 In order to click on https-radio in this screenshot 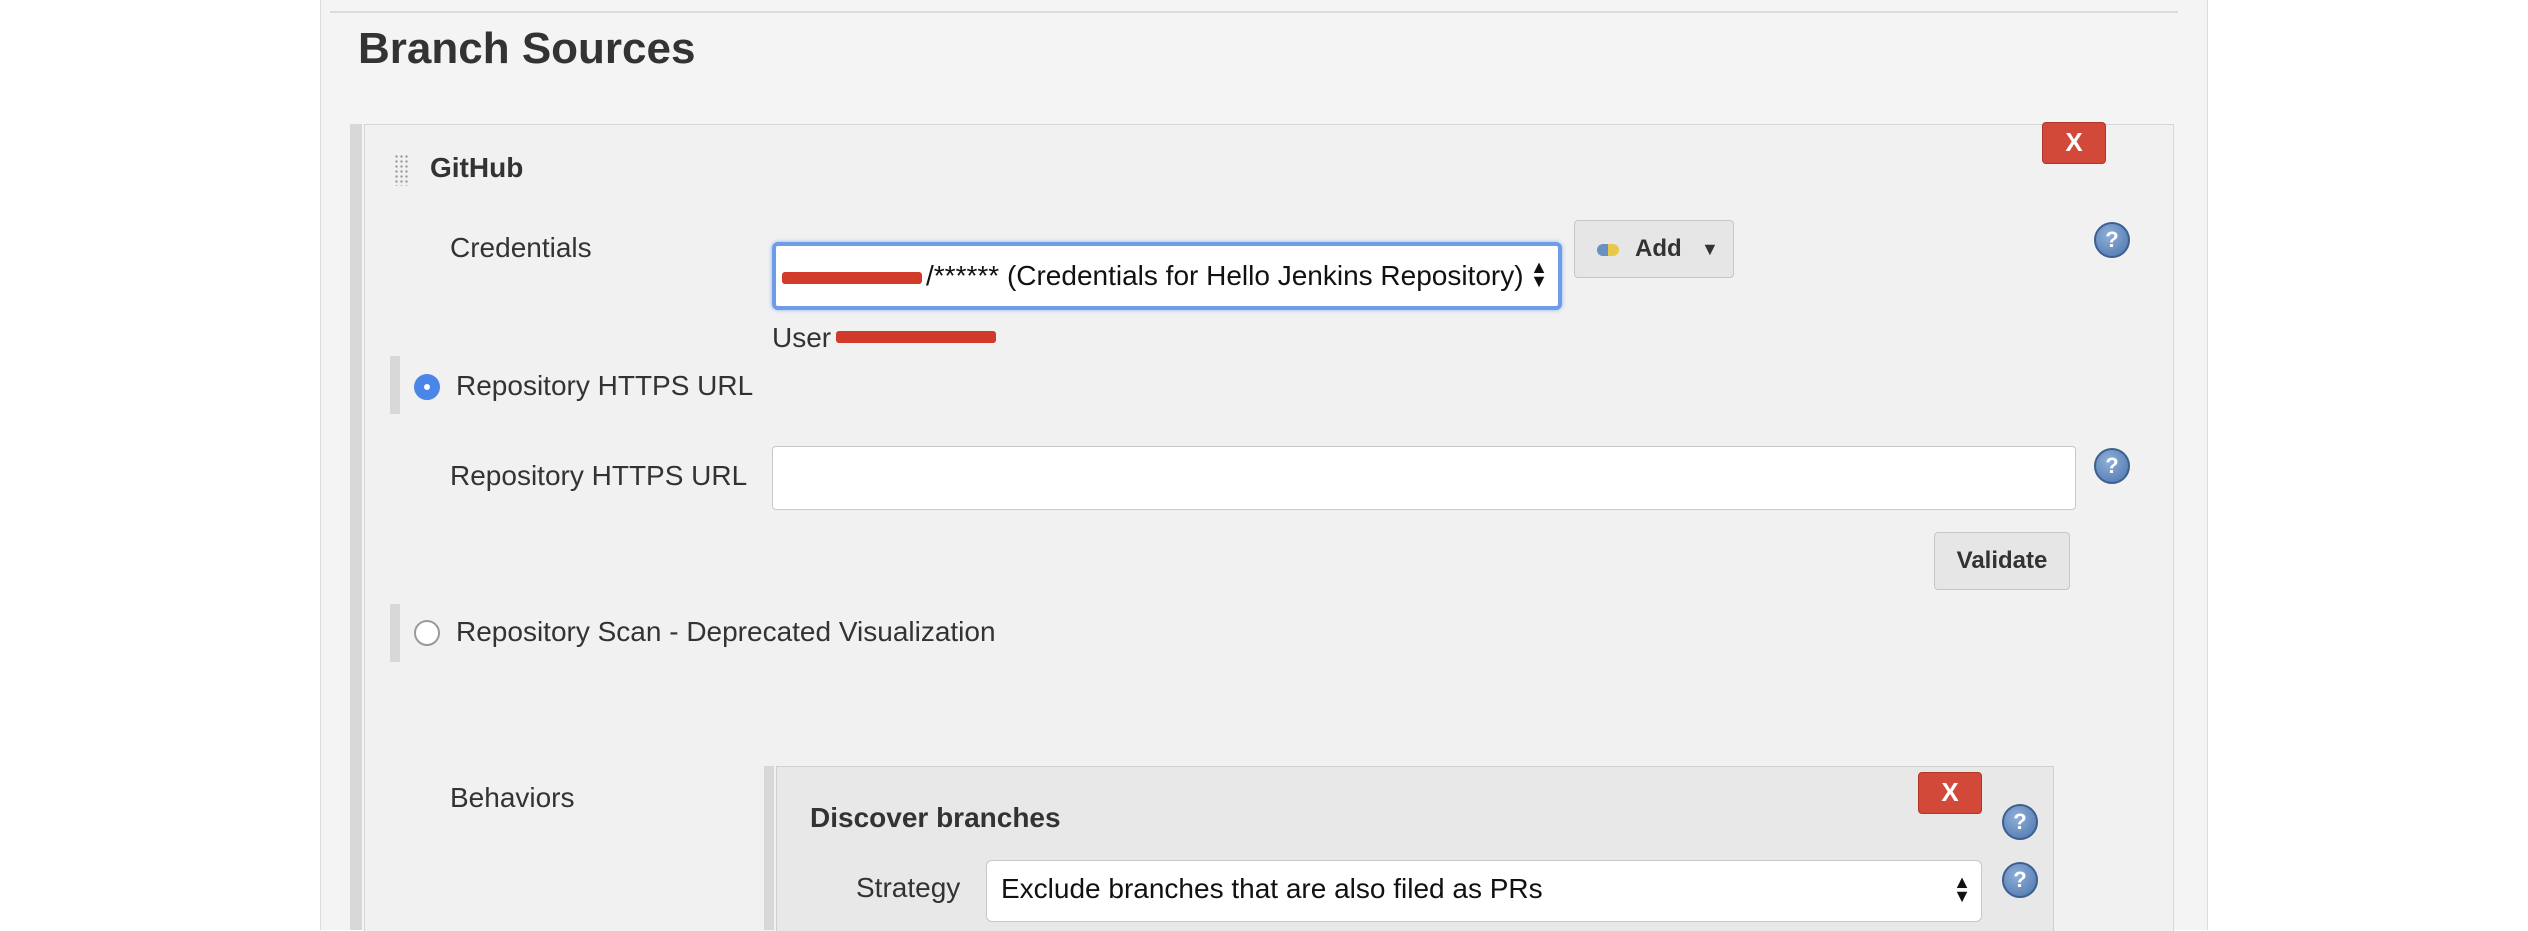, I will do `click(427, 387)`.